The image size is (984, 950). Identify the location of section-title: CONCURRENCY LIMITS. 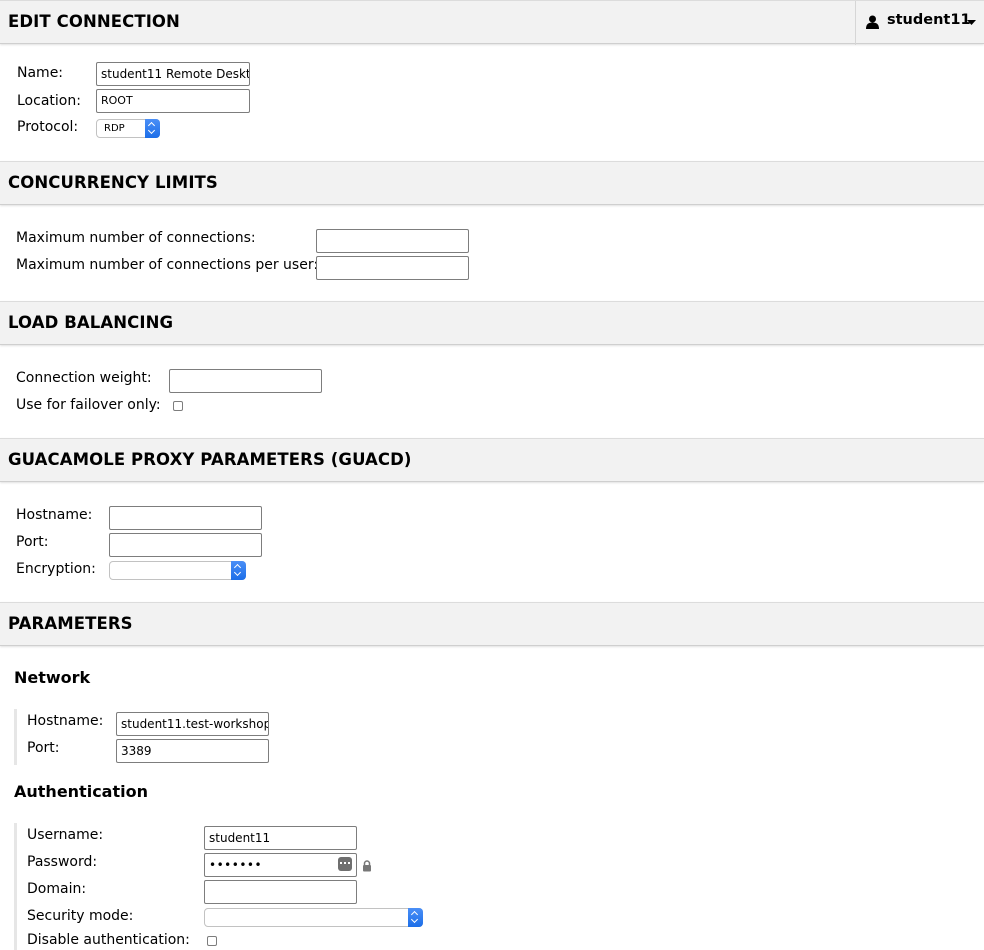
(113, 182).